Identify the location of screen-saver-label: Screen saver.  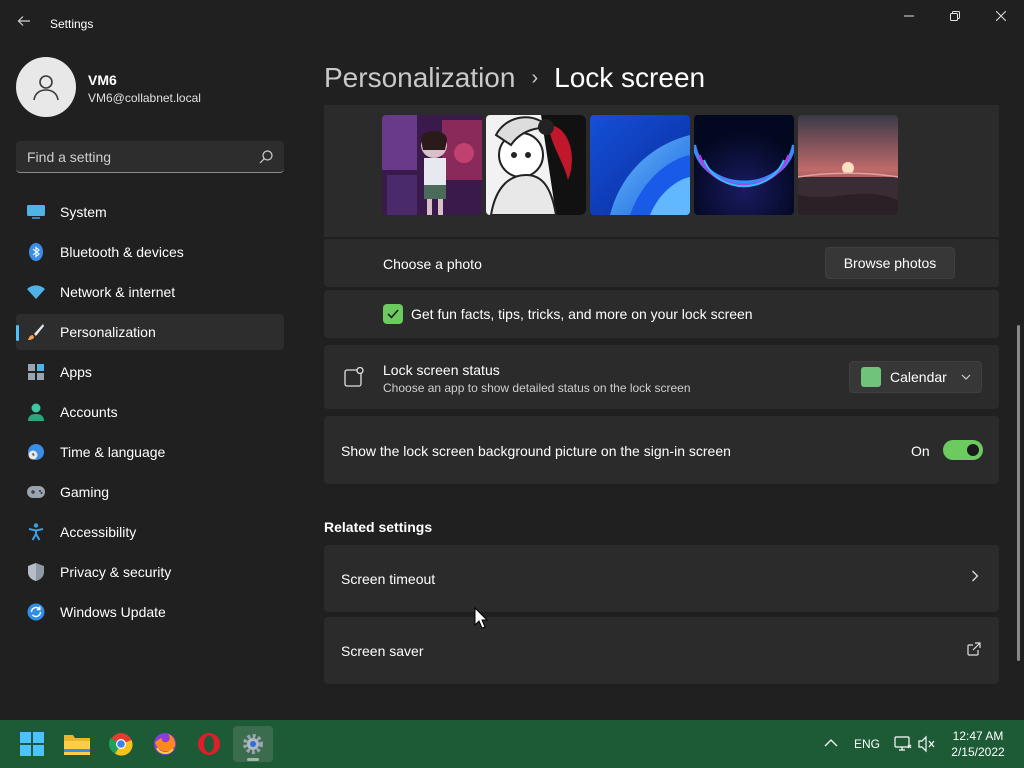
(382, 651).